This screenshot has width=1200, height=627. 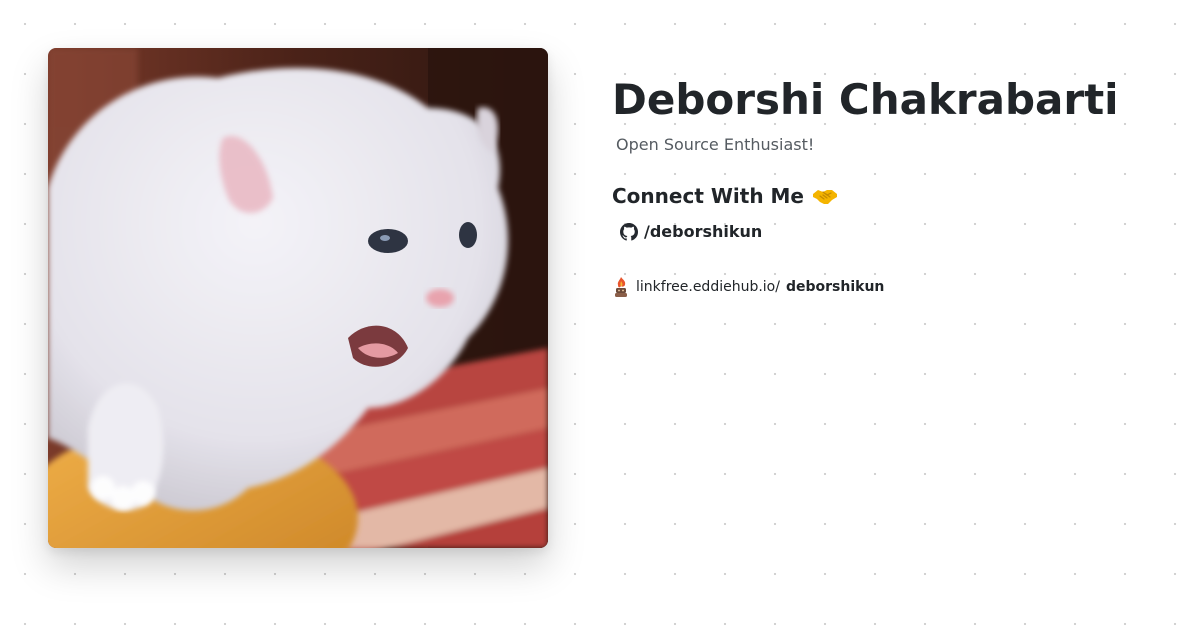 What do you see at coordinates (892, 196) in the screenshot?
I see `connect-heading: Connect With Me` at bounding box center [892, 196].